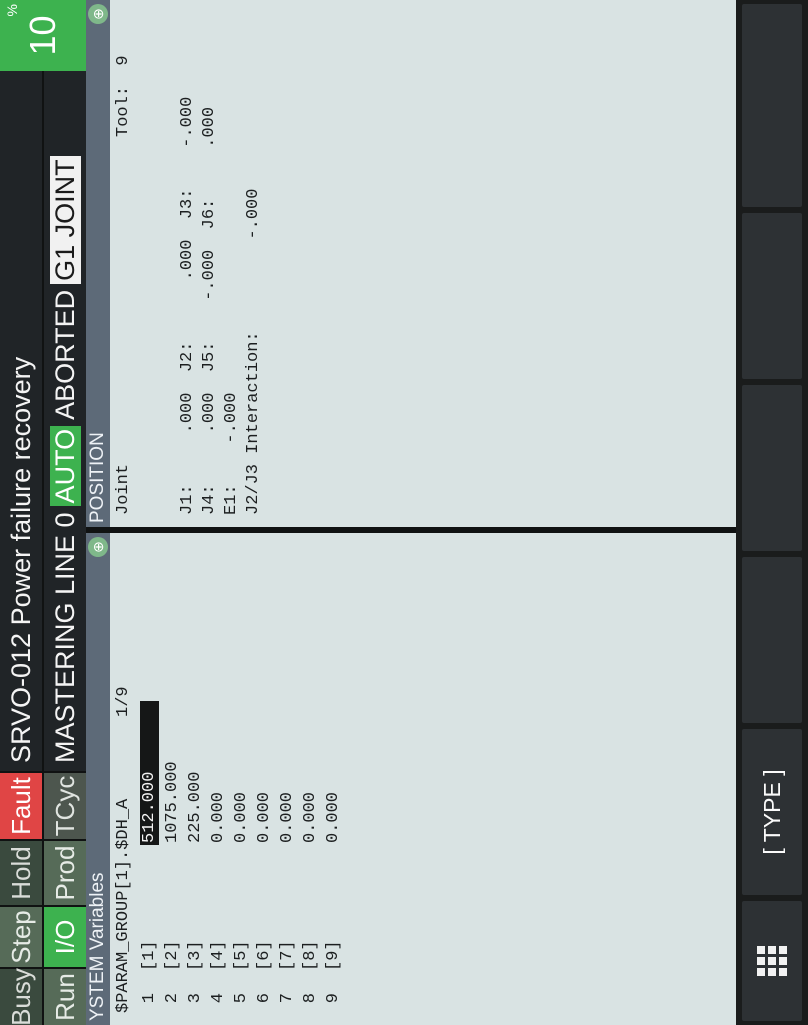  I want to click on list-item: 6 [6] 0.000, so click(264, 779).